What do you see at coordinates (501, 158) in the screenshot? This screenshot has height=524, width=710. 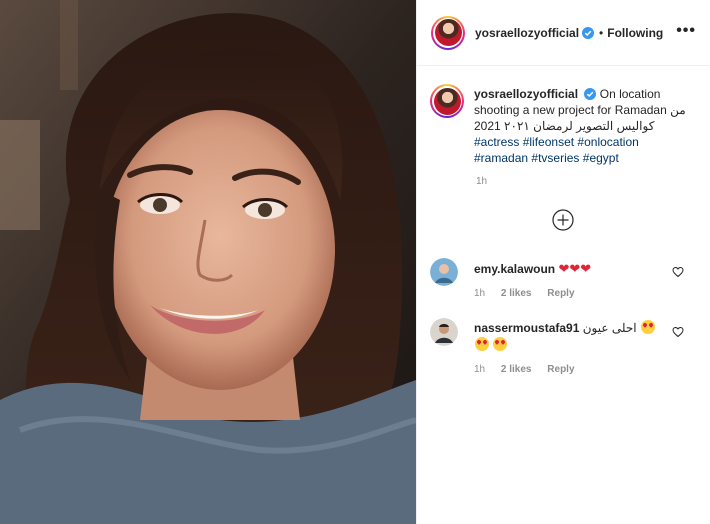 I see `hashtag-link: #ramadan` at bounding box center [501, 158].